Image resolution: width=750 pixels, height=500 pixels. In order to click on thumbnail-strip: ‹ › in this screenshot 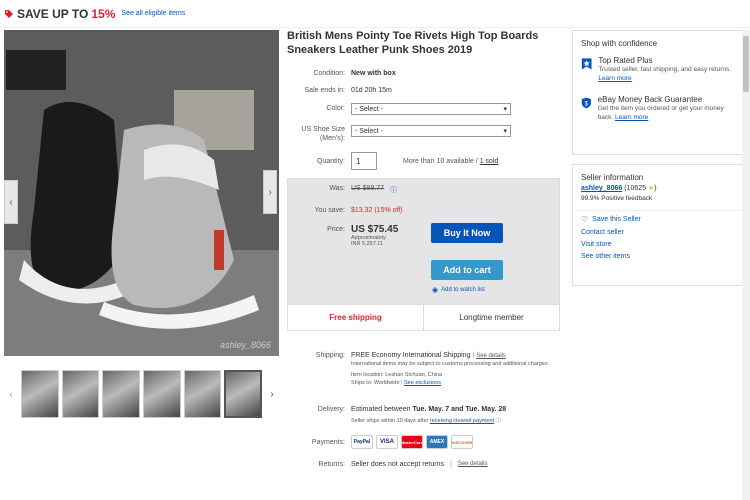, I will do `click(141, 394)`.